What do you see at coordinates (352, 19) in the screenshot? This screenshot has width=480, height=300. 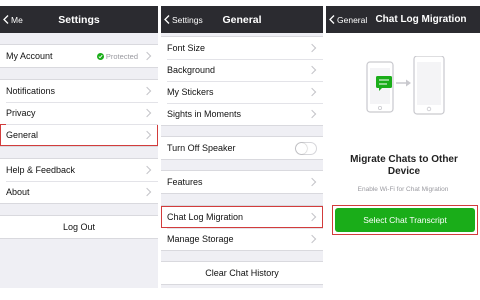 I see `back-label: General` at bounding box center [352, 19].